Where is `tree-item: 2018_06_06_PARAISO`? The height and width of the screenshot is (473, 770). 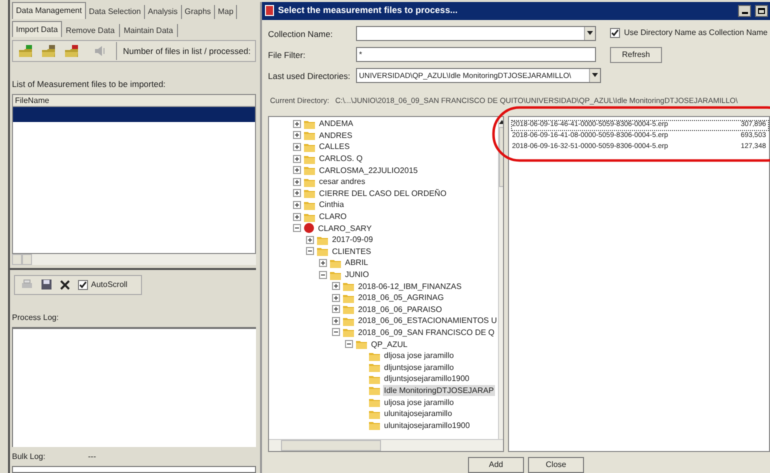
tree-item: 2018_06_06_PARAISO is located at coordinates (400, 309).